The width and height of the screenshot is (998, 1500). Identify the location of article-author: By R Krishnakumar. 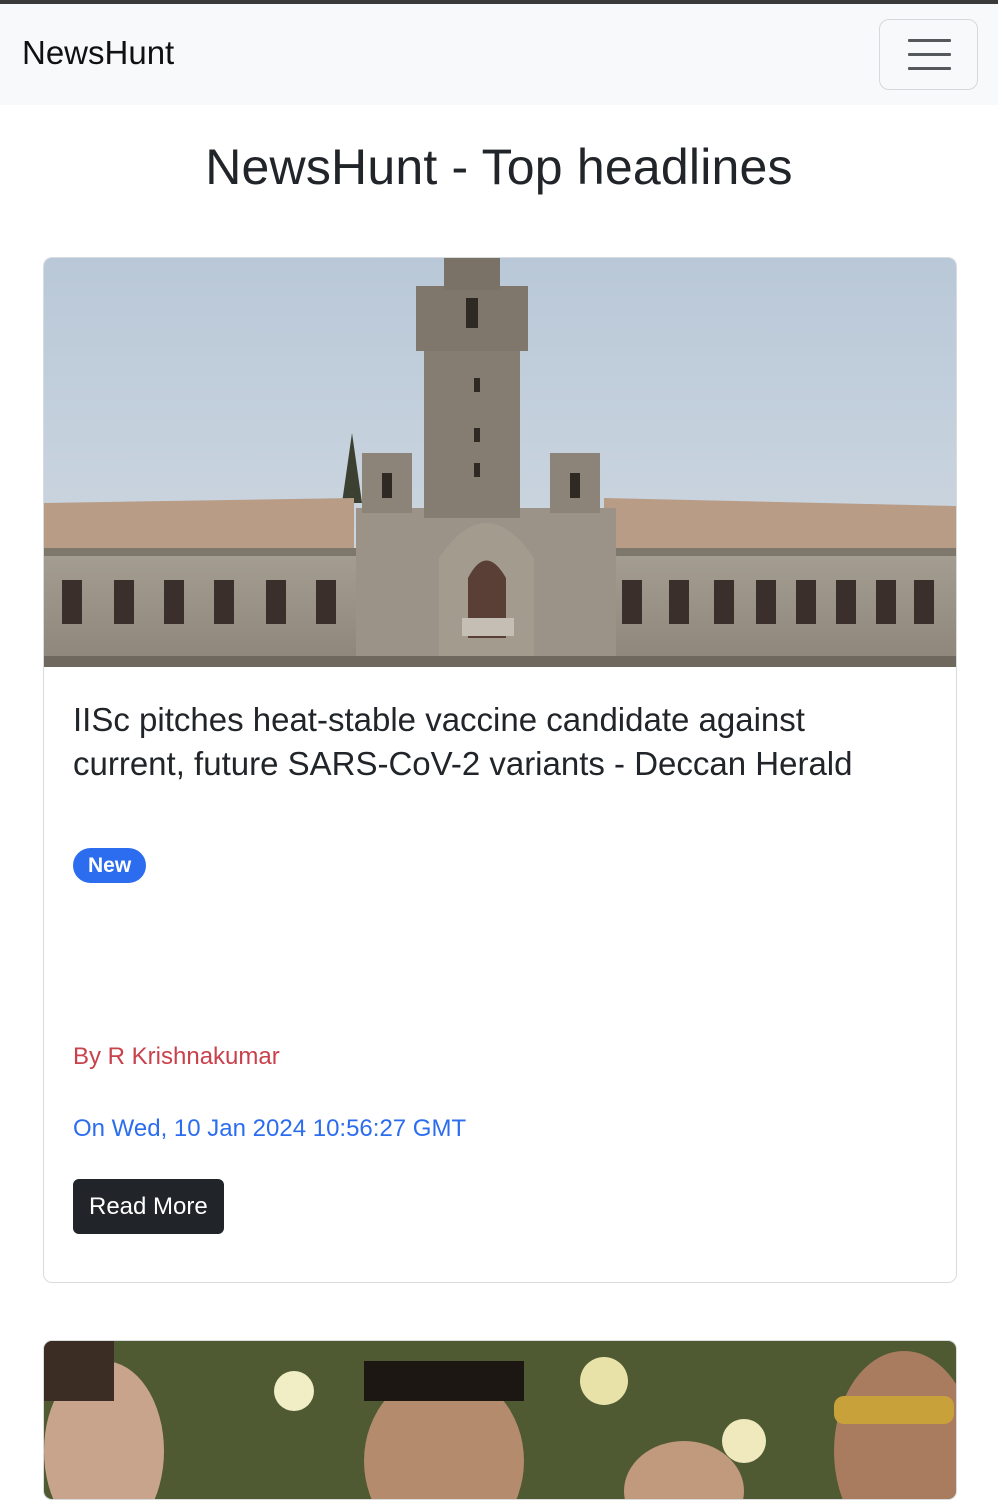
(176, 1056).